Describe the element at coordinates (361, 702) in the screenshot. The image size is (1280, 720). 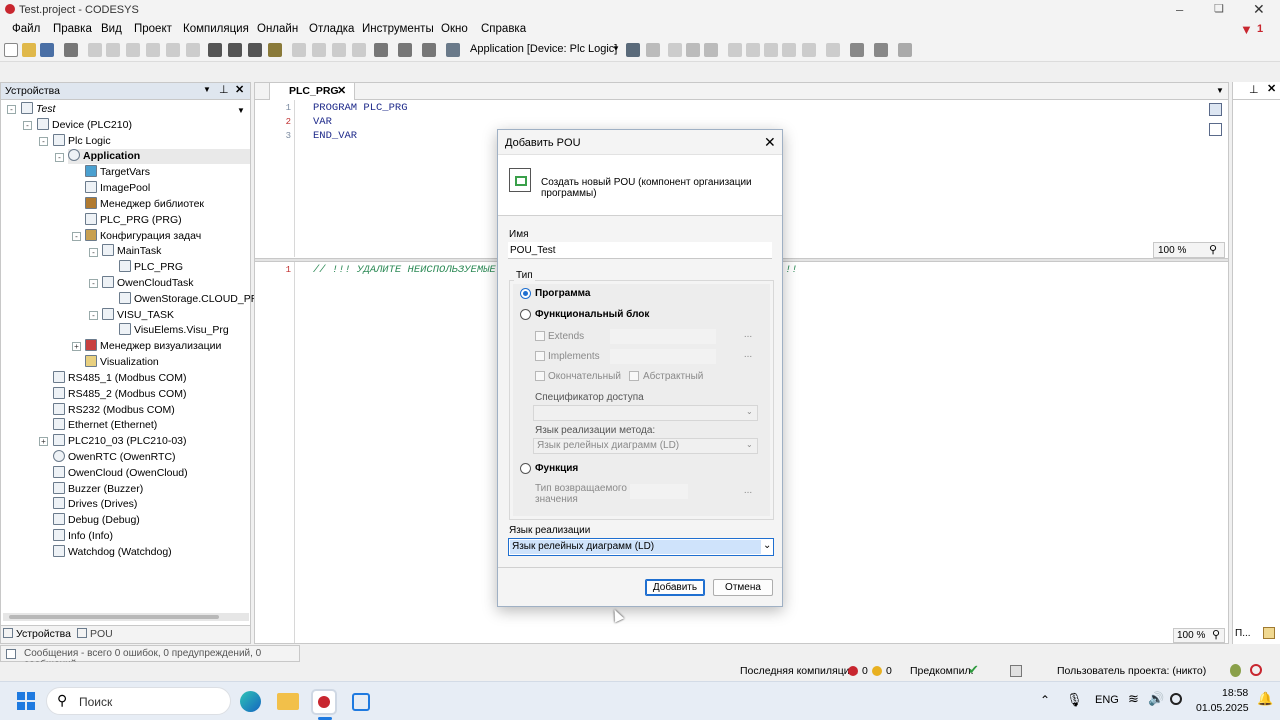
I see `snipping-tool-icon` at that location.